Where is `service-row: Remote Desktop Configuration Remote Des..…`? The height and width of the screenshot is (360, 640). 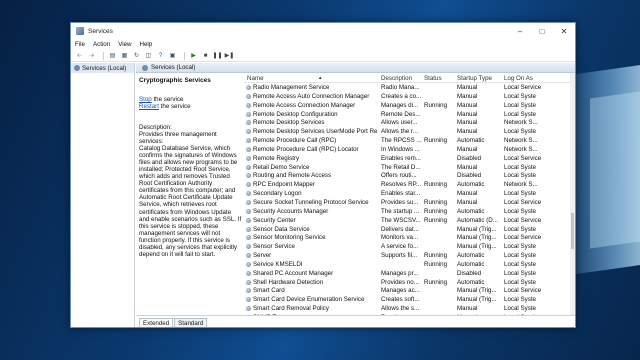 service-row: Remote Desktop Configuration Remote Des..… is located at coordinates (407, 114).